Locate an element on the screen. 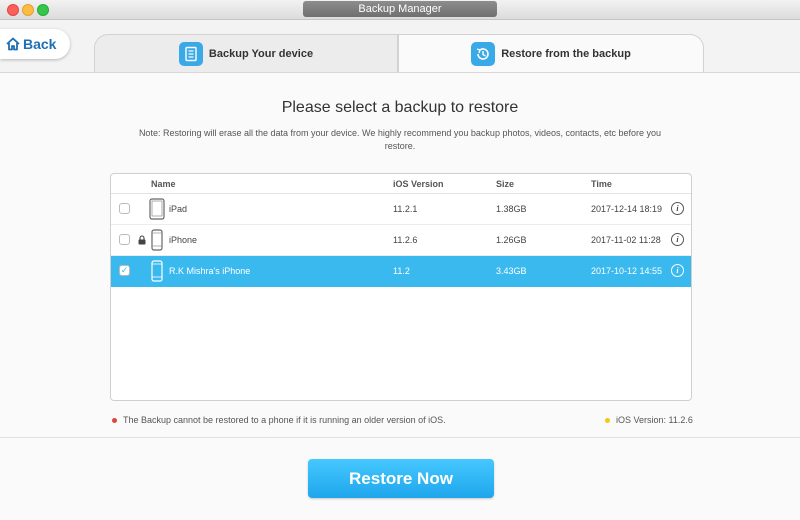 Image resolution: width=800 pixels, height=520 pixels. back-label: Back is located at coordinates (40, 44).